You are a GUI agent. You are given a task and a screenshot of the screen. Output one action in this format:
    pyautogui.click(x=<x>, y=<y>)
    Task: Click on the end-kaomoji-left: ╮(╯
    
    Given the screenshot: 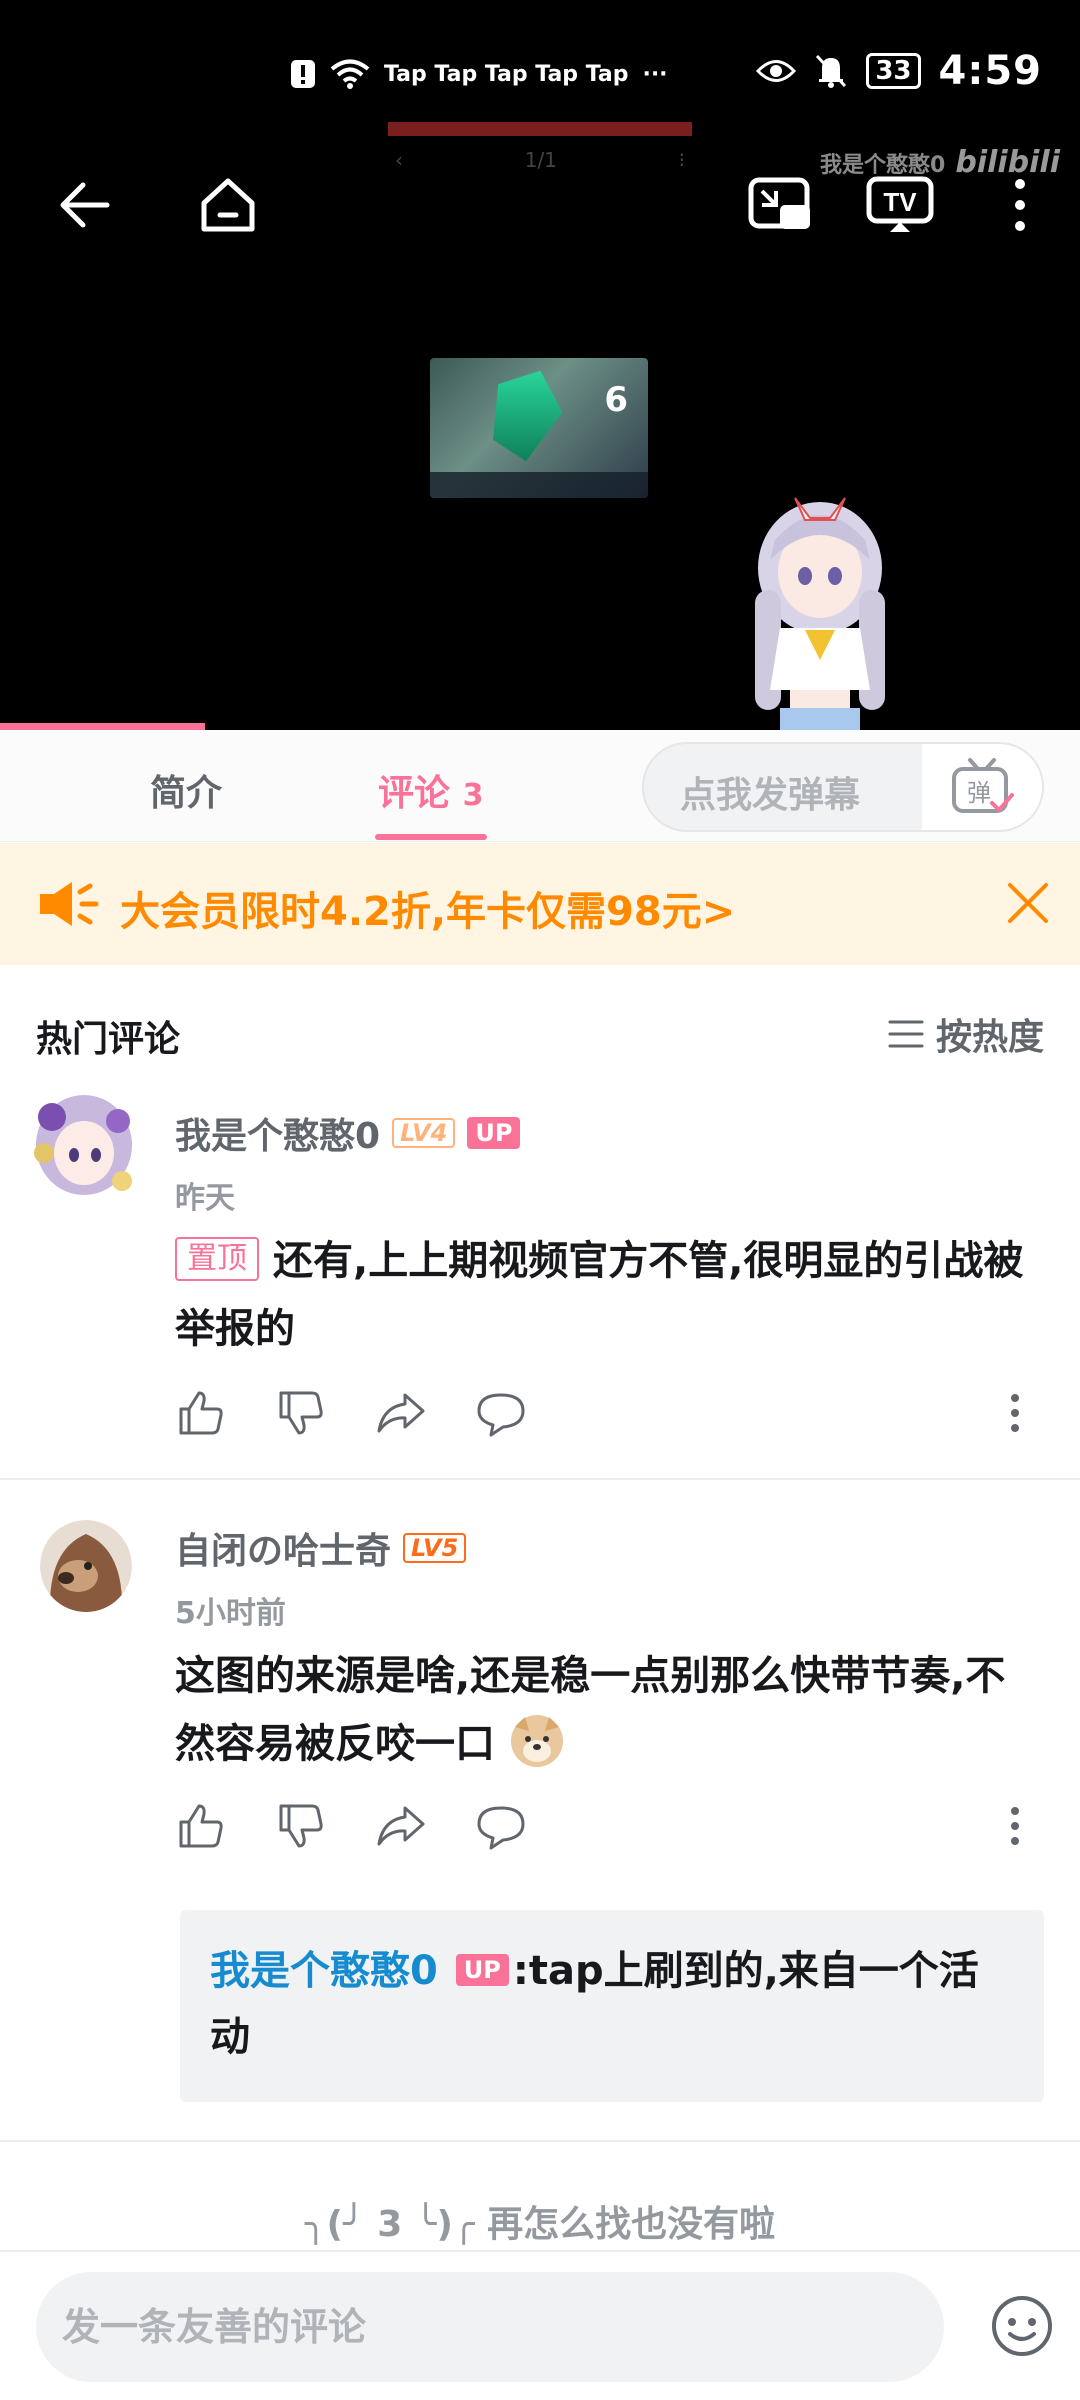 What is the action you would take?
    pyautogui.click(x=334, y=2224)
    